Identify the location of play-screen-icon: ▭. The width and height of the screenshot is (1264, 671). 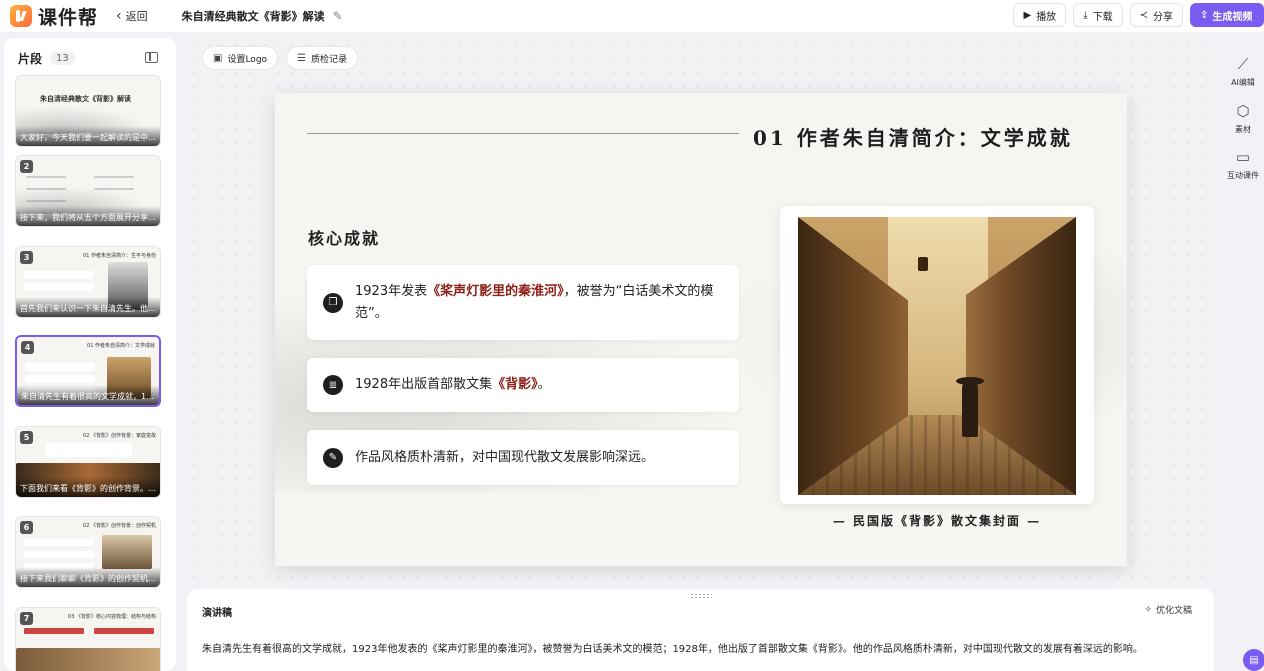
(1243, 157).